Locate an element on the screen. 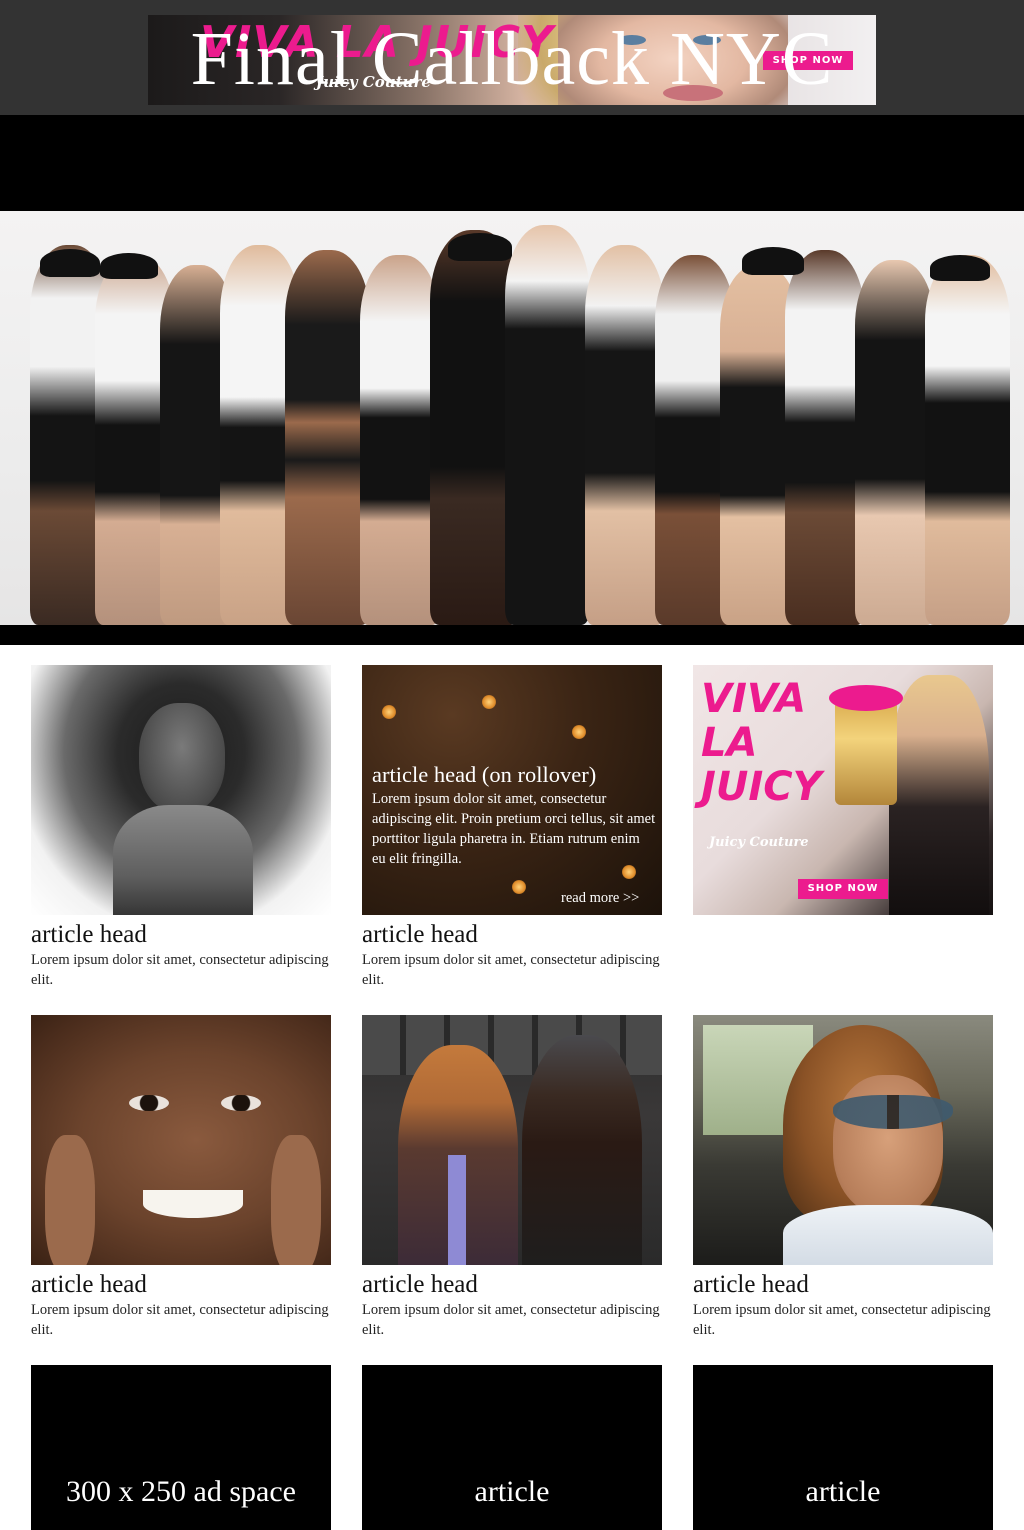 Image resolution: width=1024 pixels, height=1530 pixels. masthead is located at coordinates (512, 163).